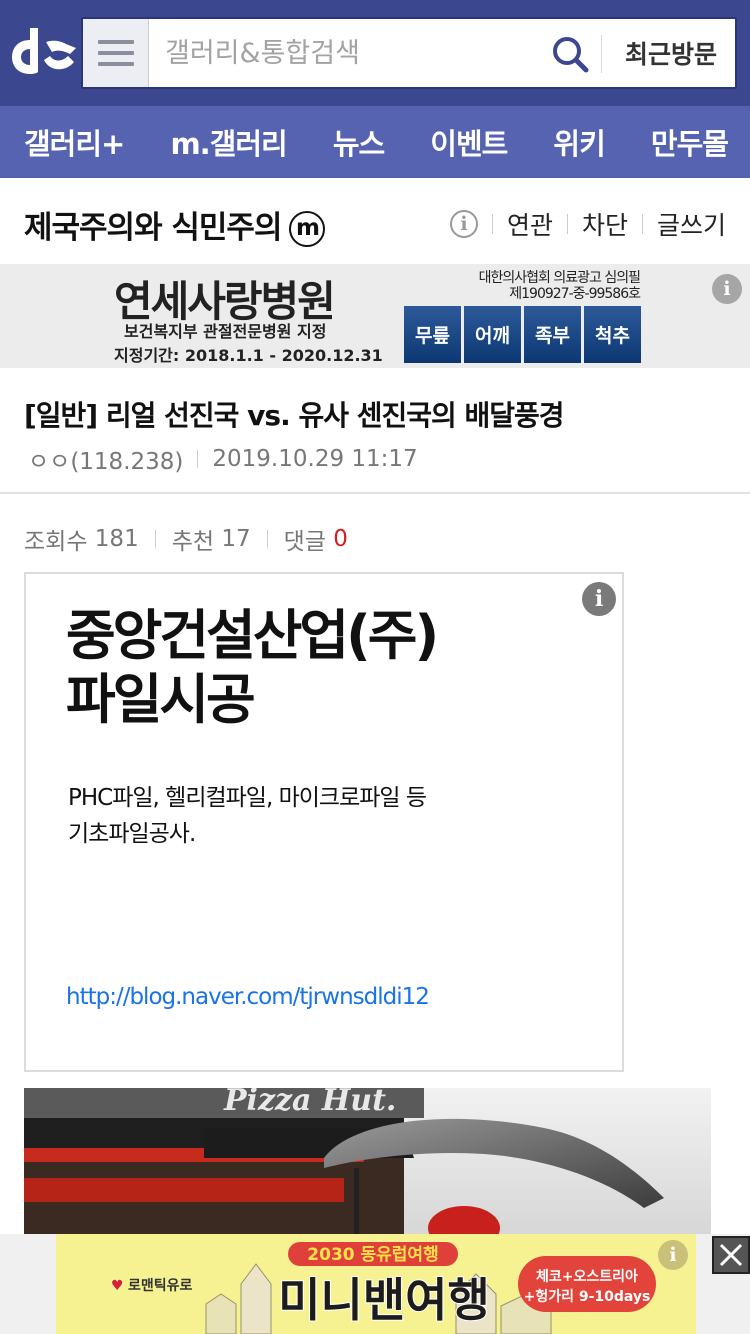 The width and height of the screenshot is (750, 1334). I want to click on recent-visits-button: 최근방문, so click(671, 53).